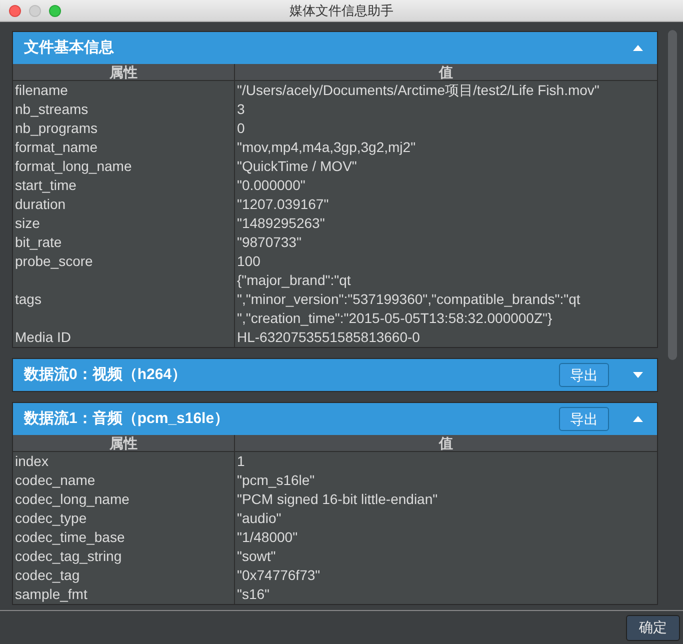 This screenshot has width=683, height=644. What do you see at coordinates (279, 575) in the screenshot?
I see `value-cell-text: "0x74776f73"` at bounding box center [279, 575].